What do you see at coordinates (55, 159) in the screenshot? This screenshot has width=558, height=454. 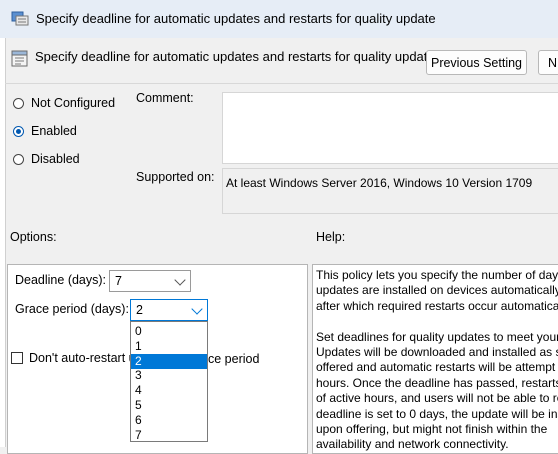 I see `radio-label: Disabled` at bounding box center [55, 159].